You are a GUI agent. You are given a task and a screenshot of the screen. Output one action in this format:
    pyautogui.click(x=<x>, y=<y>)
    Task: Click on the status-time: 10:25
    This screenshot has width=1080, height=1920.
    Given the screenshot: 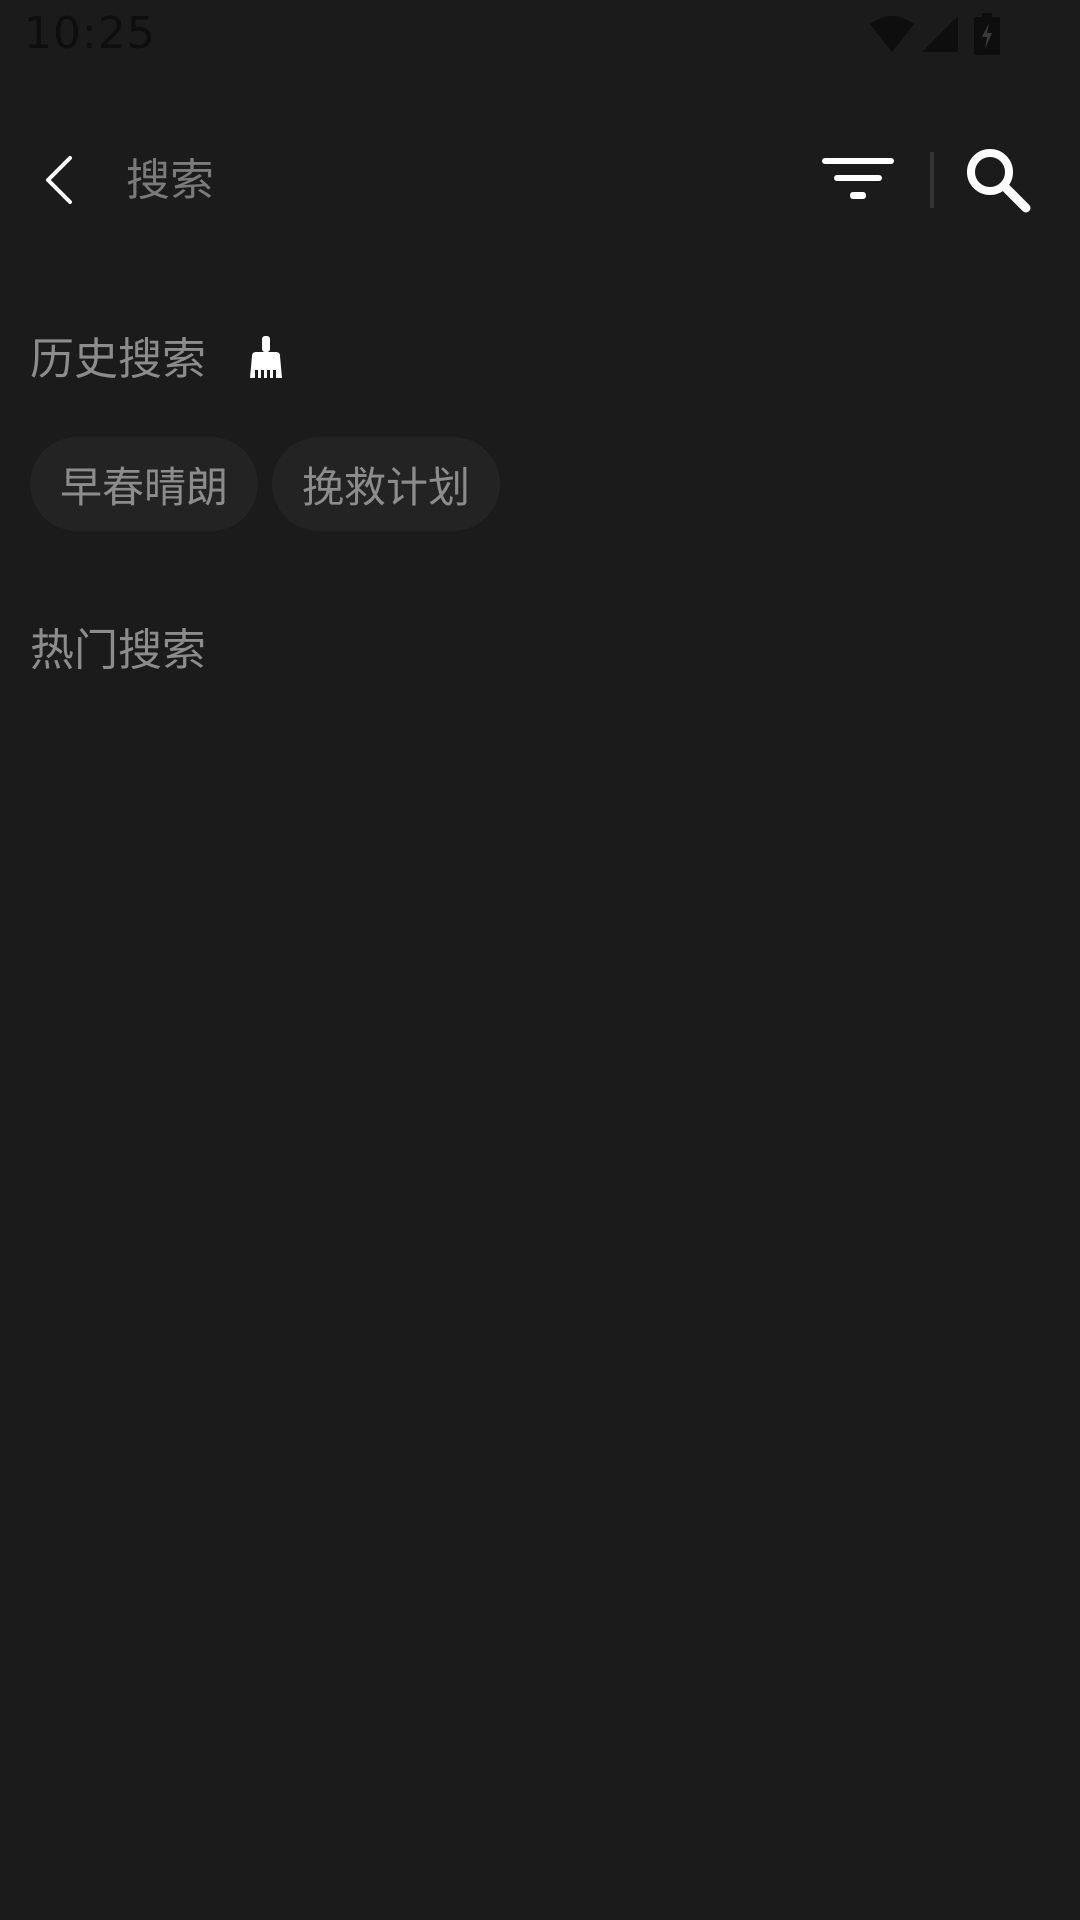 What is the action you would take?
    pyautogui.click(x=90, y=33)
    